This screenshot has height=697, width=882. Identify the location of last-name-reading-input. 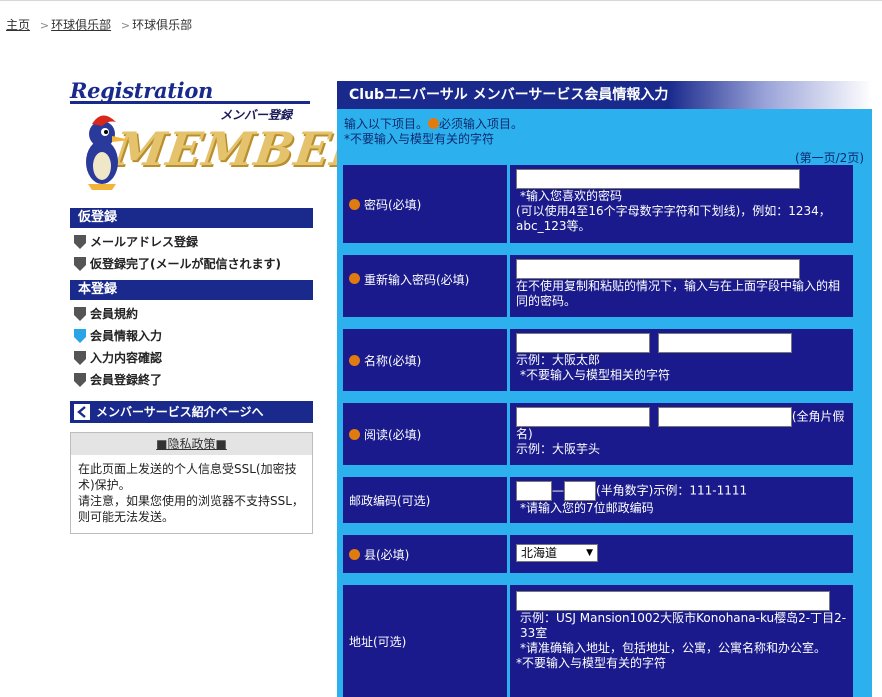
(583, 417).